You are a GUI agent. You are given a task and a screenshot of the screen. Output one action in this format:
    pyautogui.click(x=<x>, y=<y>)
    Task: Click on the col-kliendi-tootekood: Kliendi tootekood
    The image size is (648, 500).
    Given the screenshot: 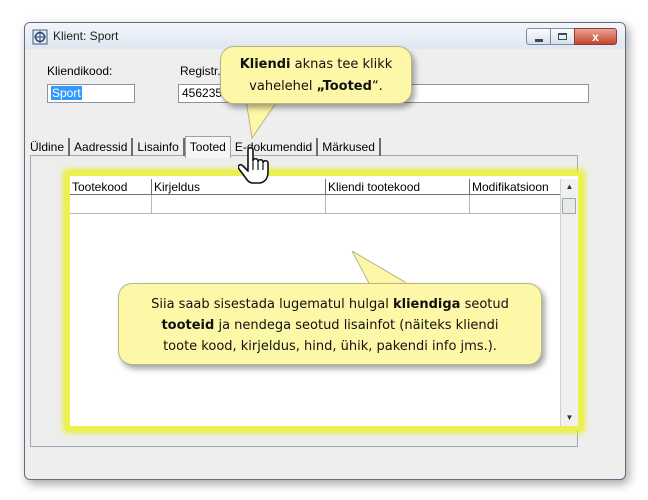 What is the action you would take?
    pyautogui.click(x=398, y=187)
    